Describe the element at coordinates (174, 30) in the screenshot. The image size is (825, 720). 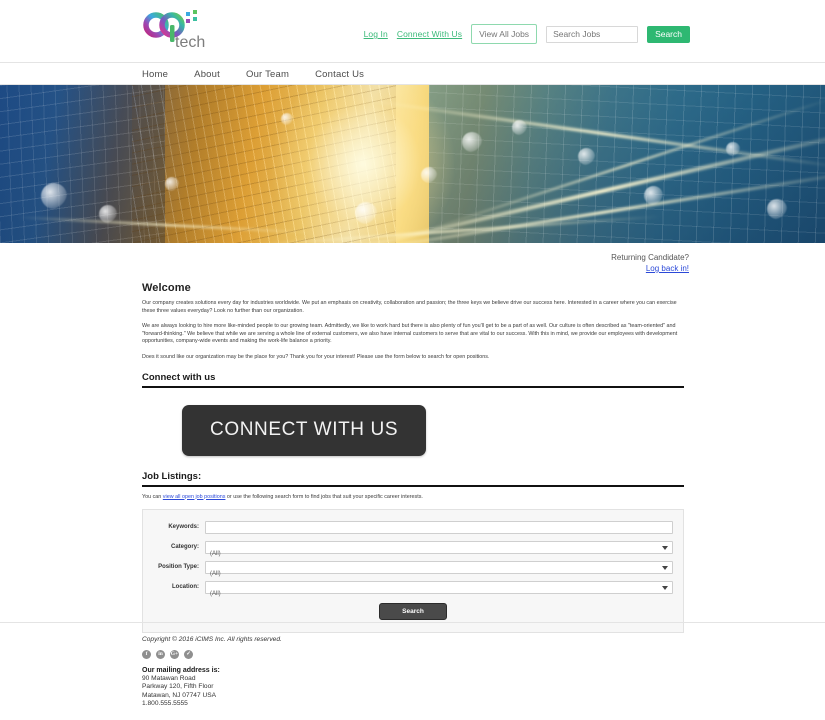
I see `cptech-logo-icon: tech` at that location.